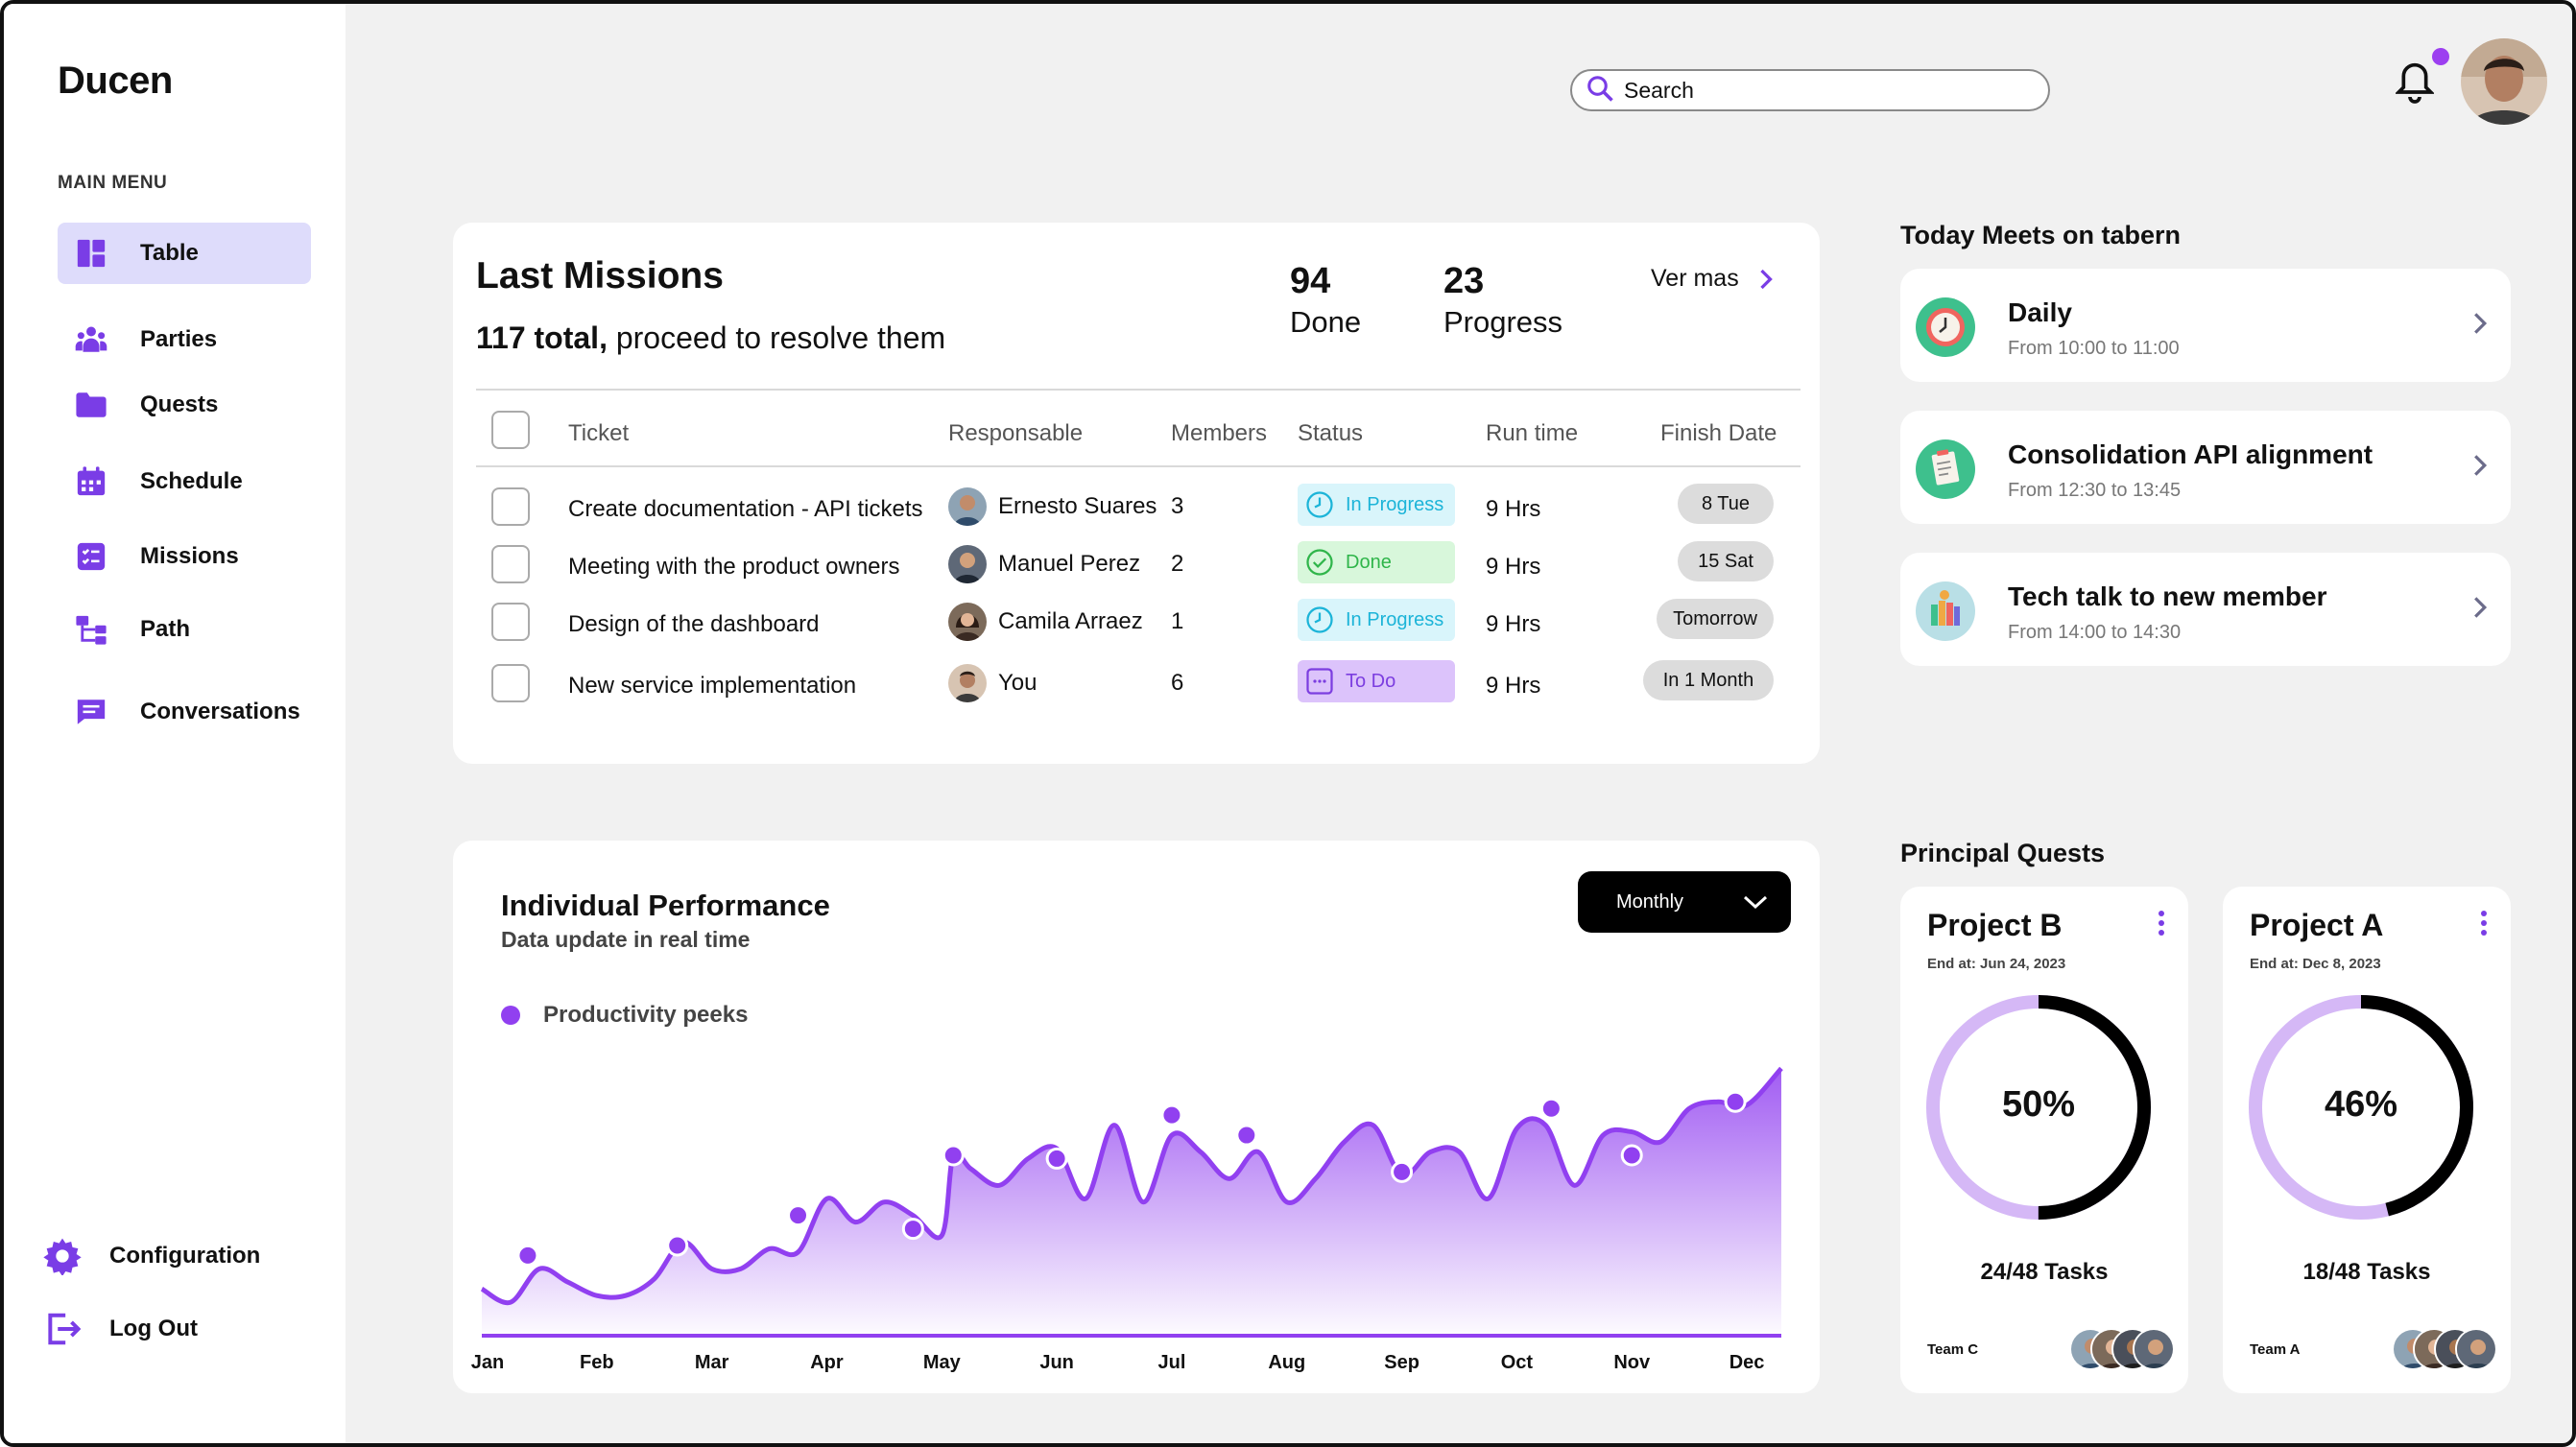 This screenshot has height=1447, width=2576. I want to click on sidebar-item-path: Path, so click(184, 629).